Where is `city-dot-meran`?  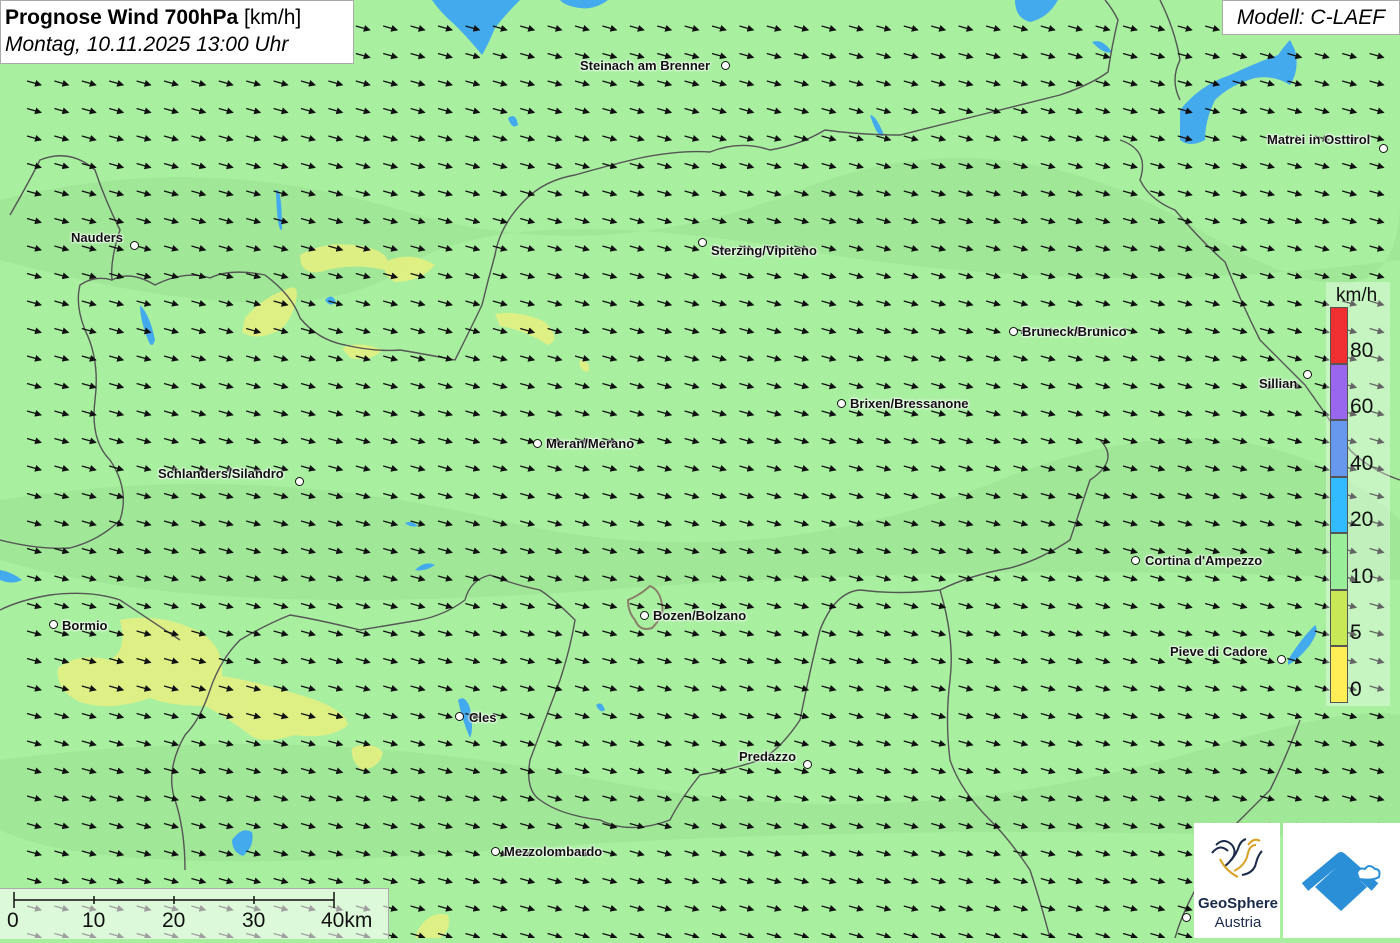
city-dot-meran is located at coordinates (537, 443).